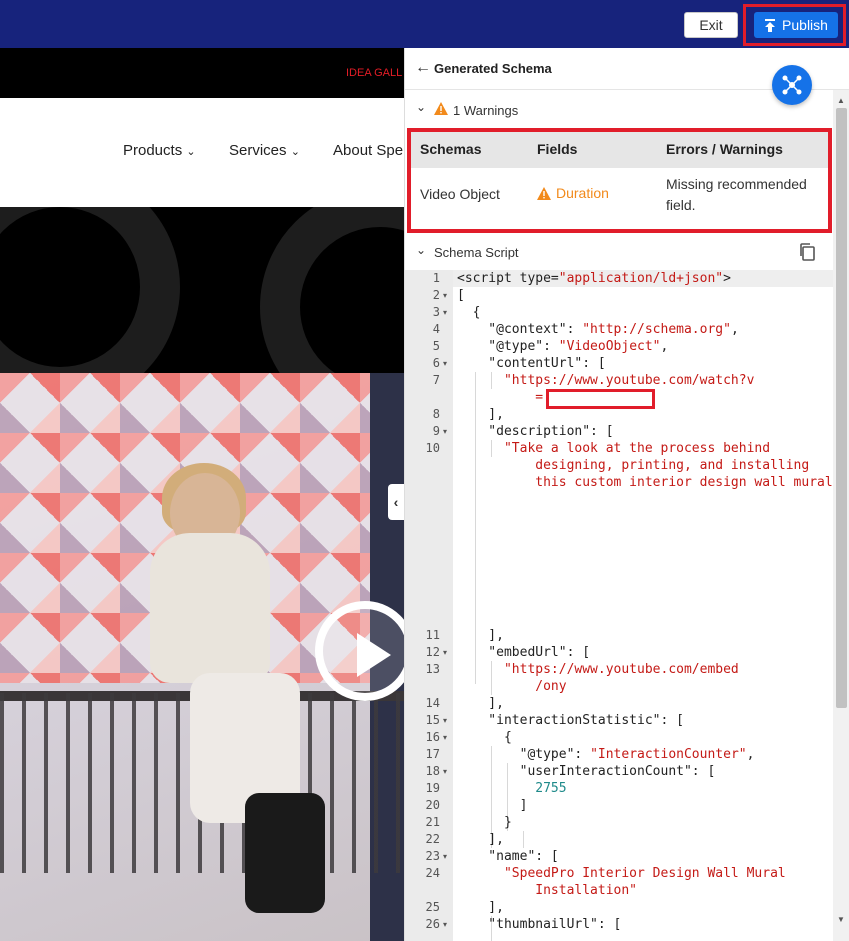  Describe the element at coordinates (711, 25) in the screenshot. I see `exit-button: Exit` at that location.